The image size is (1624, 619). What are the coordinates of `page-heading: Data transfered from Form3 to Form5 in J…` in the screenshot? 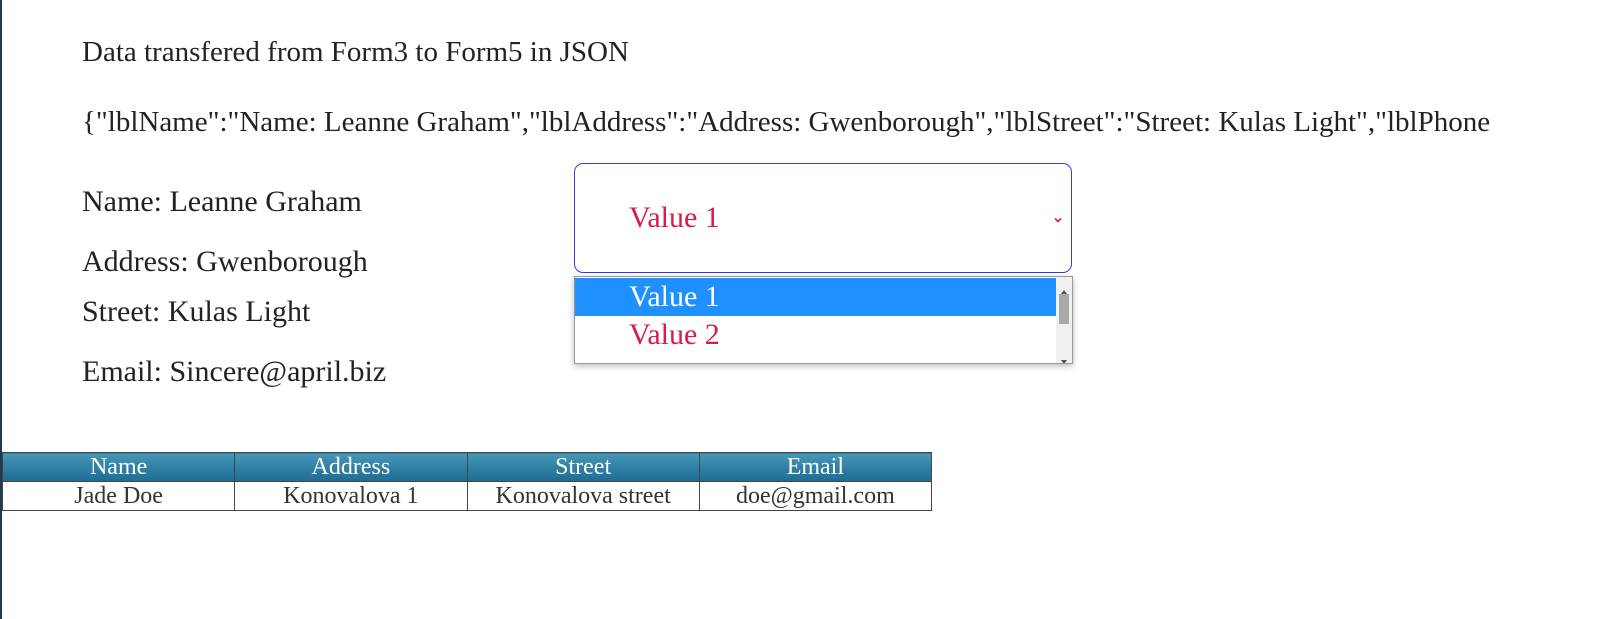 It's located at (355, 52).